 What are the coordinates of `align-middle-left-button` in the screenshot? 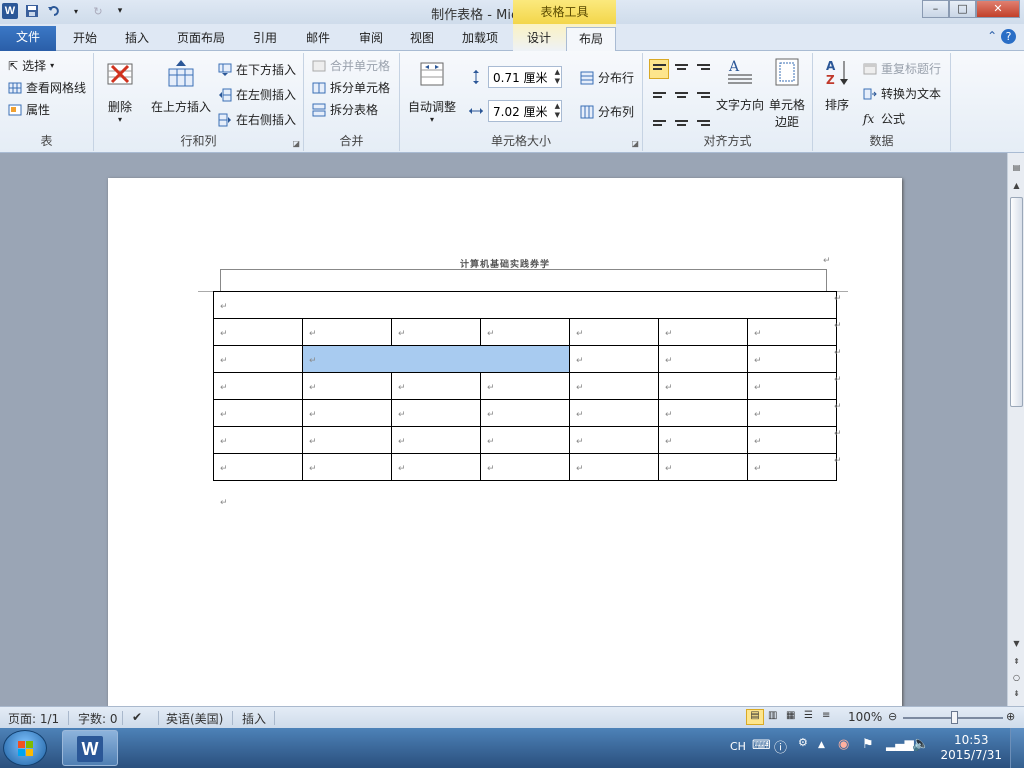 It's located at (659, 94).